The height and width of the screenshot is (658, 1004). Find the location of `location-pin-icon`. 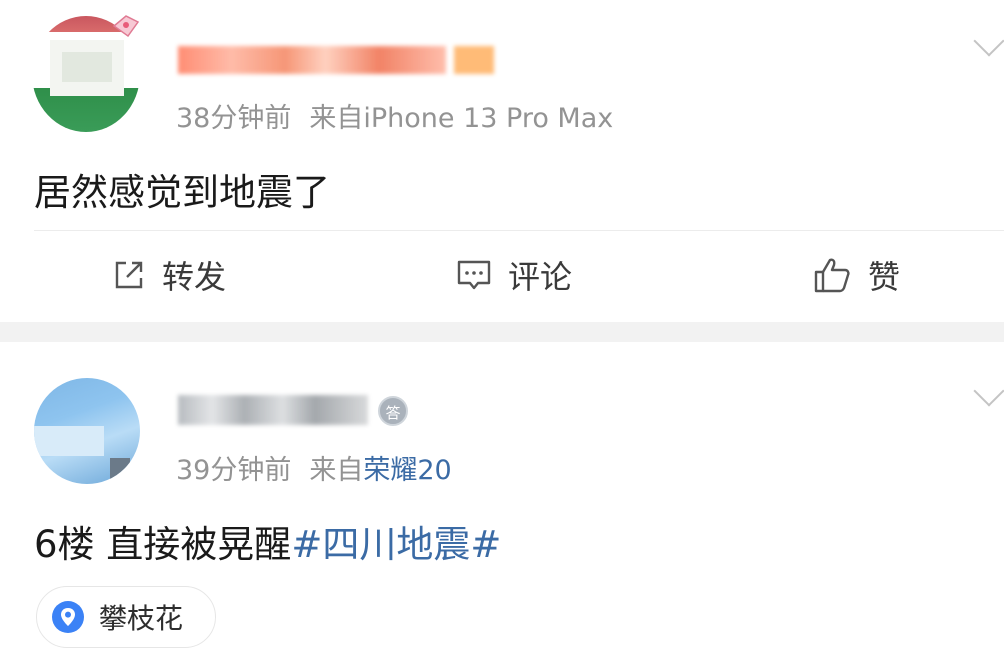

location-pin-icon is located at coordinates (68, 617).